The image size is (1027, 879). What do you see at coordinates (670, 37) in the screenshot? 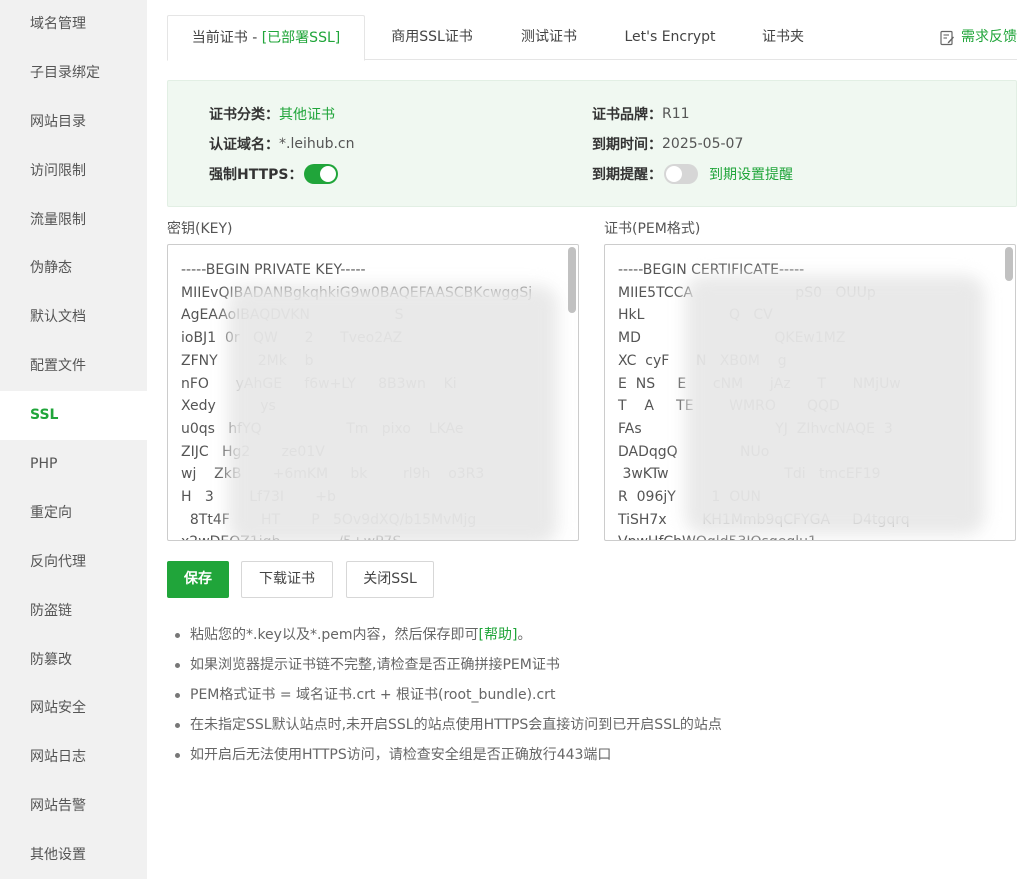
I see `tab-letsencrypt: Let's Encrypt` at bounding box center [670, 37].